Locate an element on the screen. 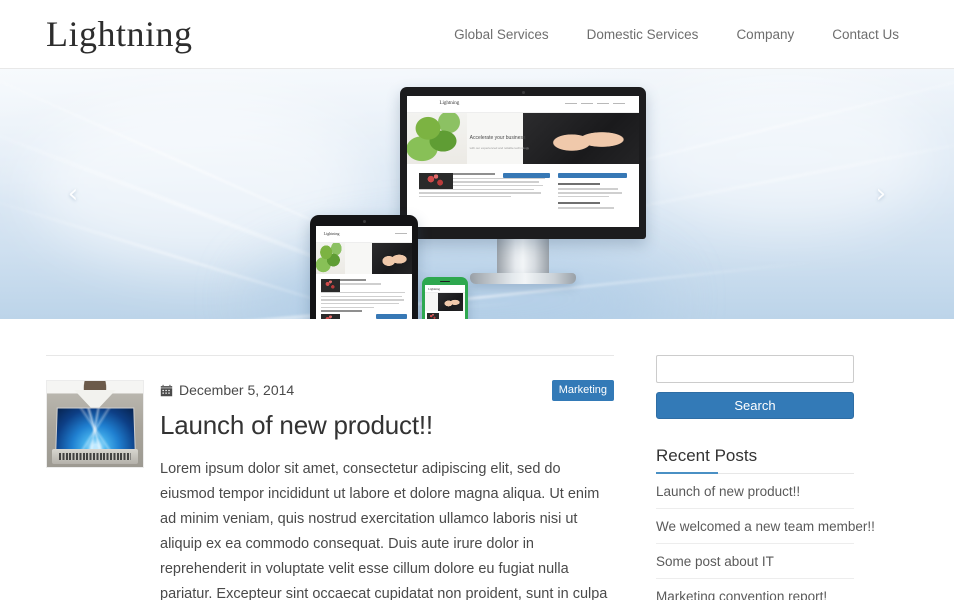 Image resolution: width=954 pixels, height=600 pixels. nav-item-global-services: Global Services is located at coordinates (501, 34).